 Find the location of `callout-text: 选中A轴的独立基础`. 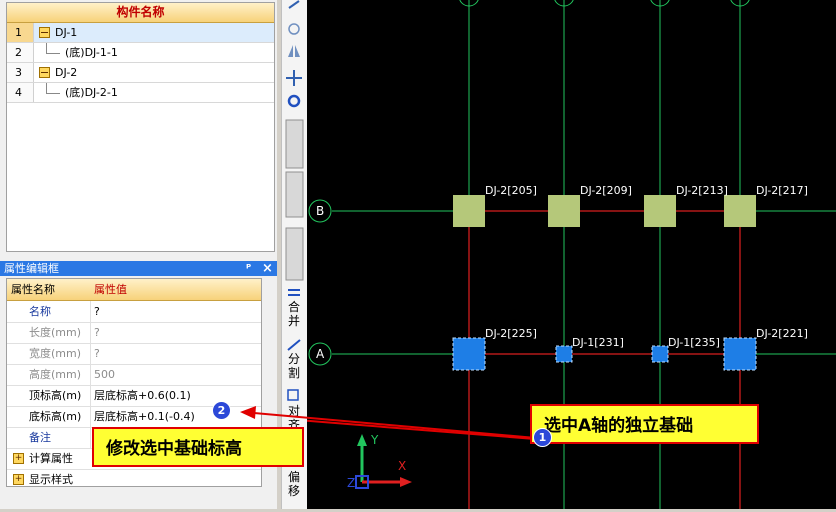

callout-text: 选中A轴的独立基础 is located at coordinates (619, 426).